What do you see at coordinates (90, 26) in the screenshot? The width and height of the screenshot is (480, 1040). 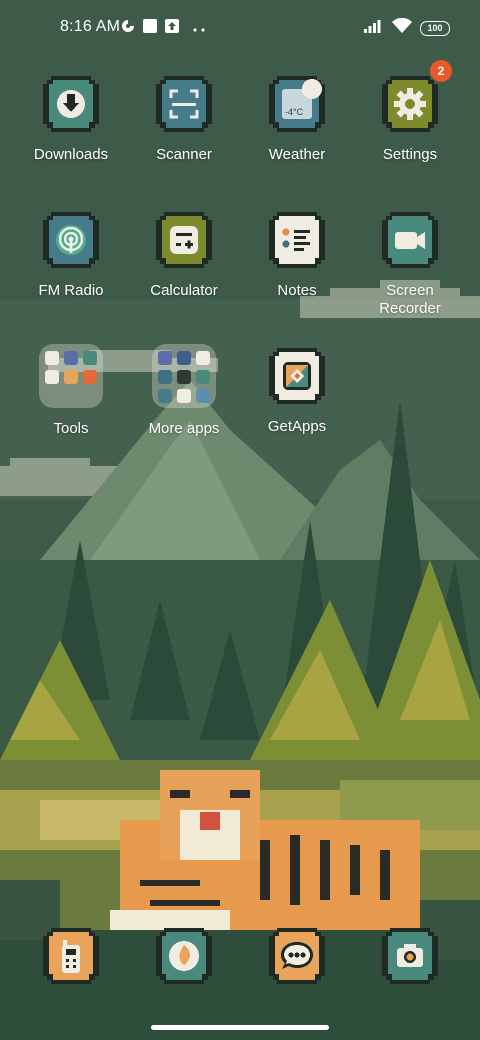 I see `status-time: 8:16 AM` at bounding box center [90, 26].